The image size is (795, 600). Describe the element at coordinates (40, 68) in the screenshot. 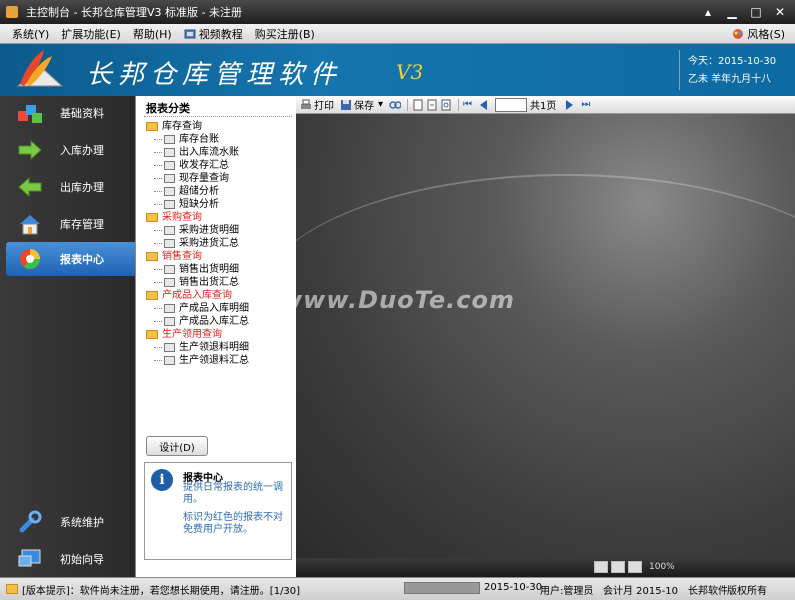

I see `book-feather-logo-icon` at that location.